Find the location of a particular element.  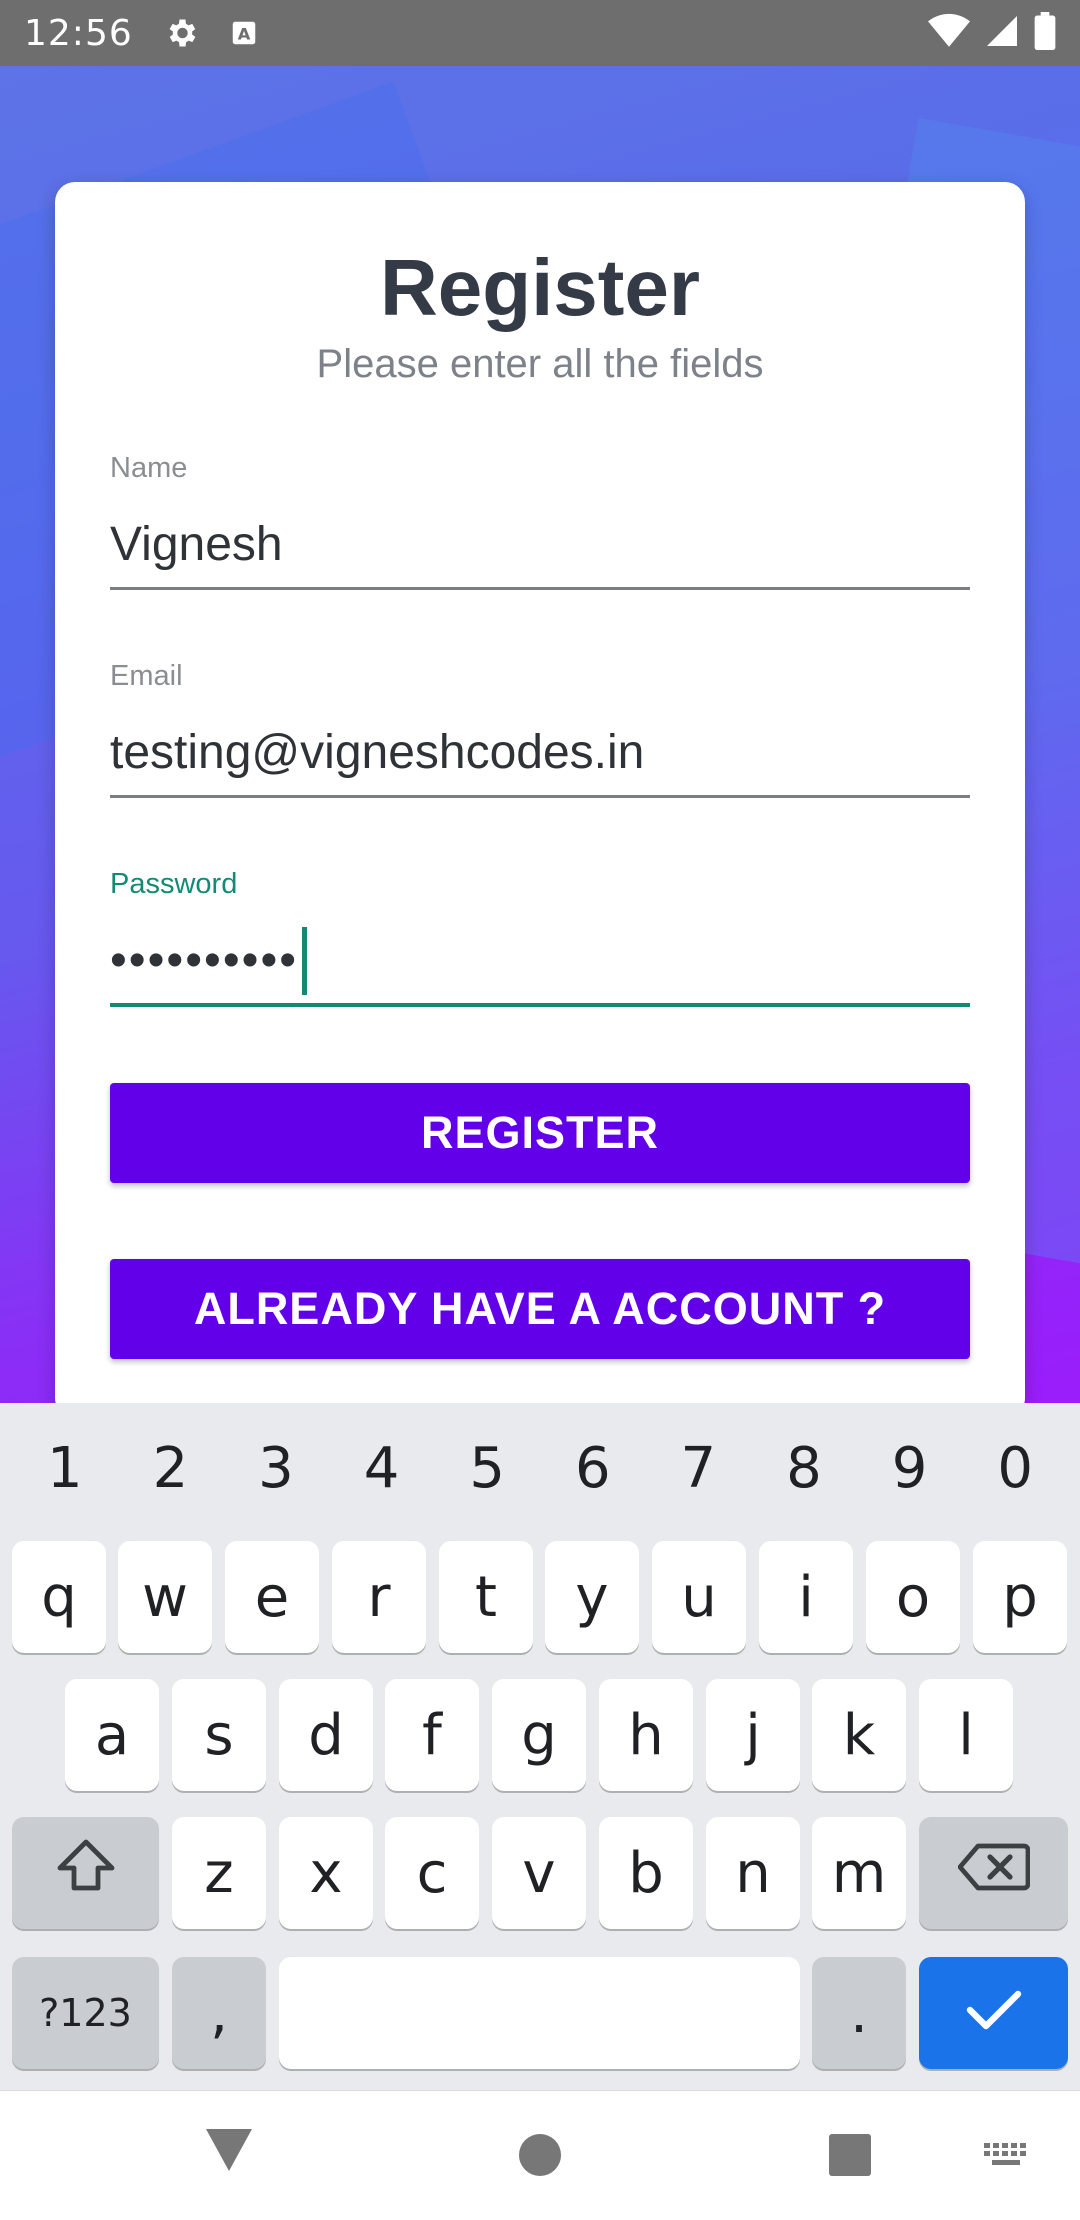

already-have-account-button: ALREADY HAVE A ACCOUNT ? is located at coordinates (540, 1309).